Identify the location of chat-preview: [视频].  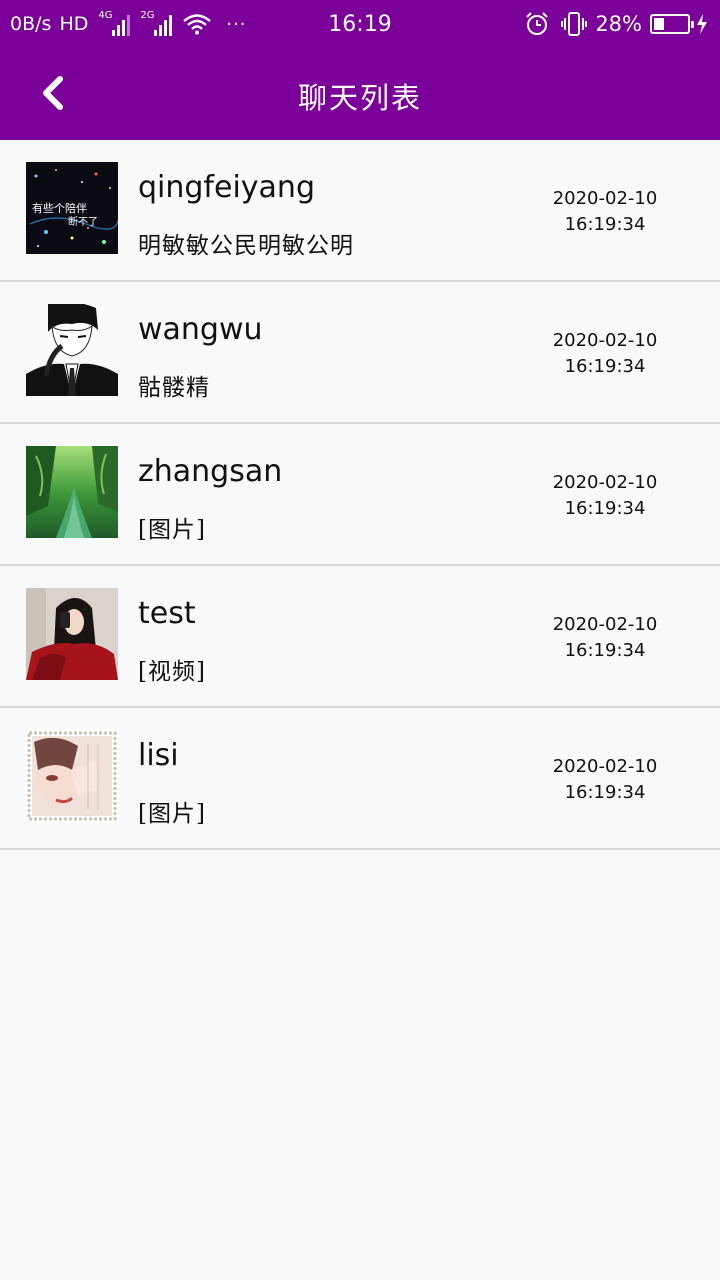
(172, 672).